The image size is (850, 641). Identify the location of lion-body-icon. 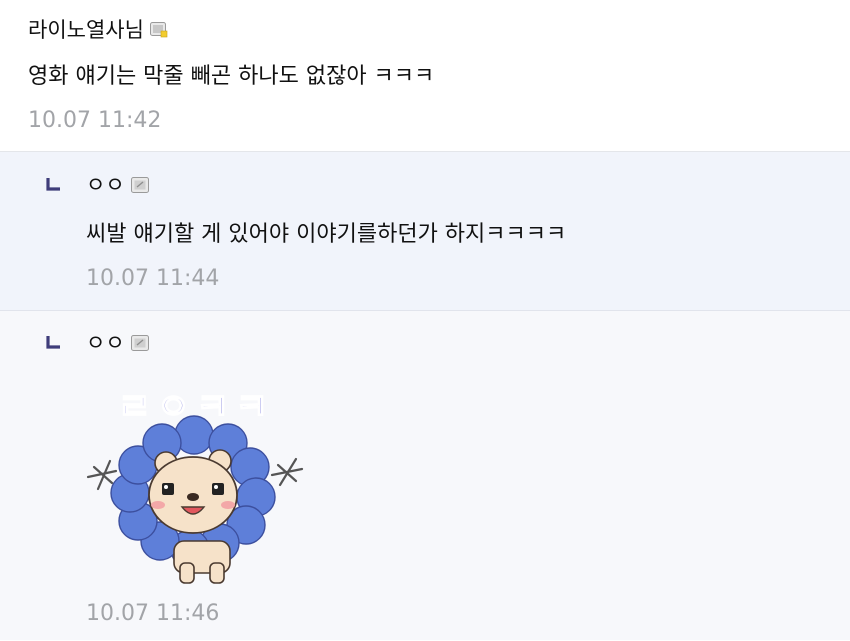
(202, 562).